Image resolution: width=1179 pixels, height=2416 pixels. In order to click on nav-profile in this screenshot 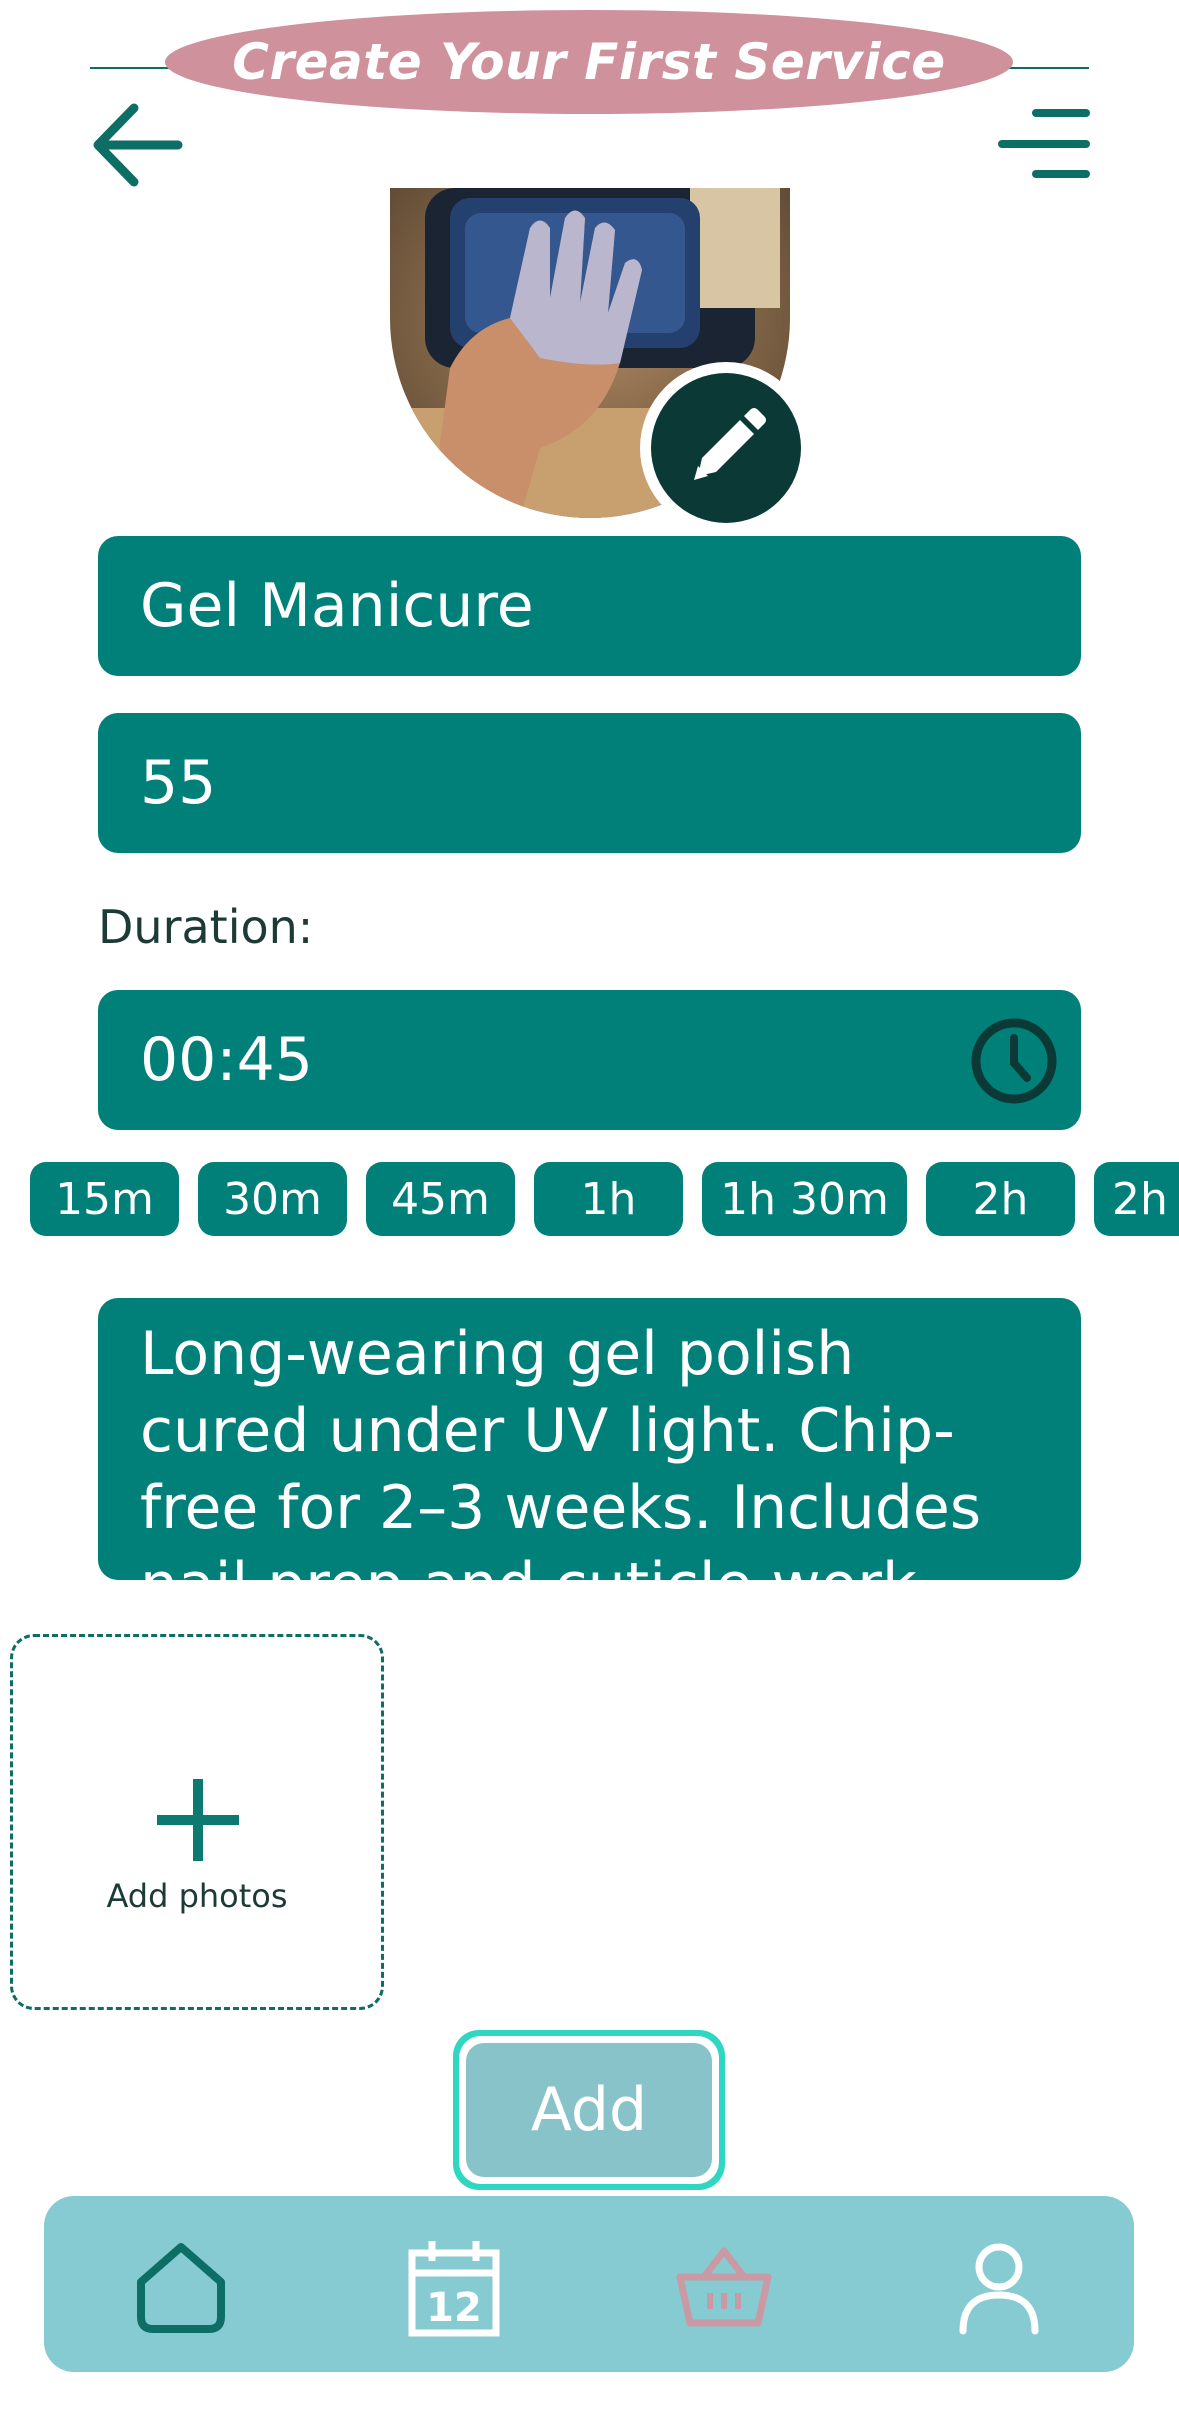, I will do `click(999, 2287)`.